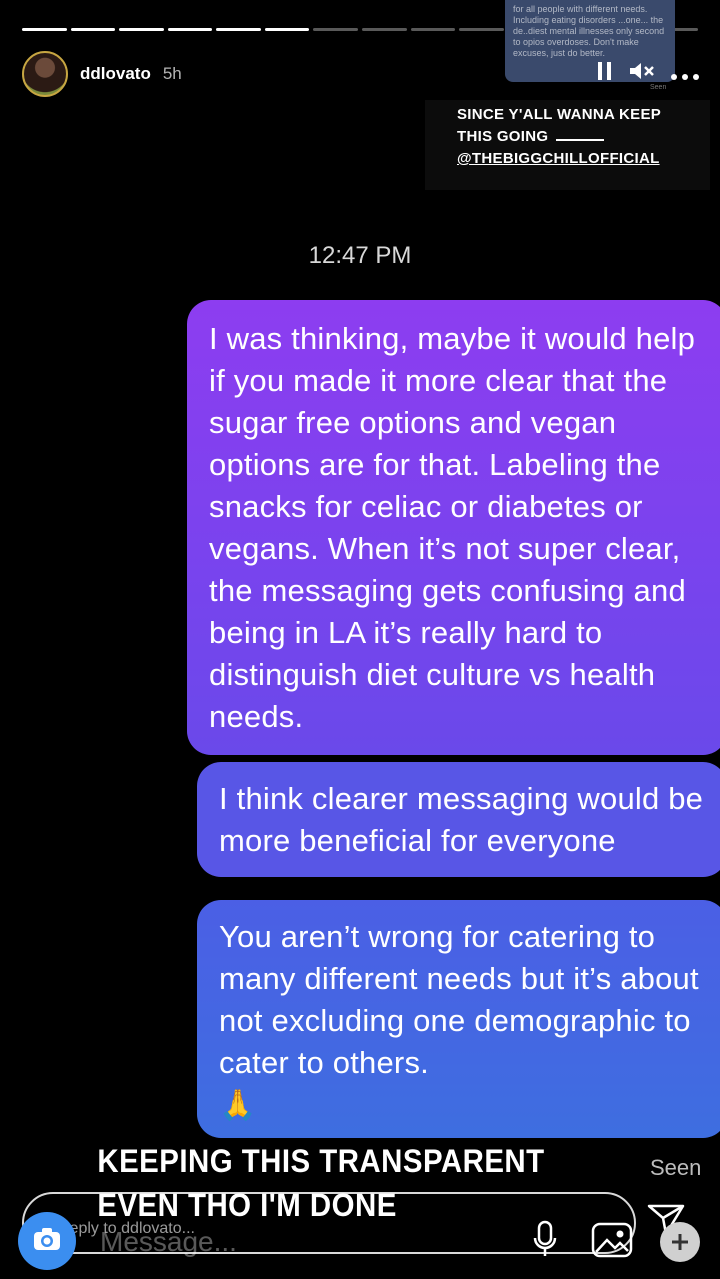 This screenshot has height=1279, width=720. I want to click on caption-line-1: SINCE Y'ALL WANNA KEEP, so click(559, 114).